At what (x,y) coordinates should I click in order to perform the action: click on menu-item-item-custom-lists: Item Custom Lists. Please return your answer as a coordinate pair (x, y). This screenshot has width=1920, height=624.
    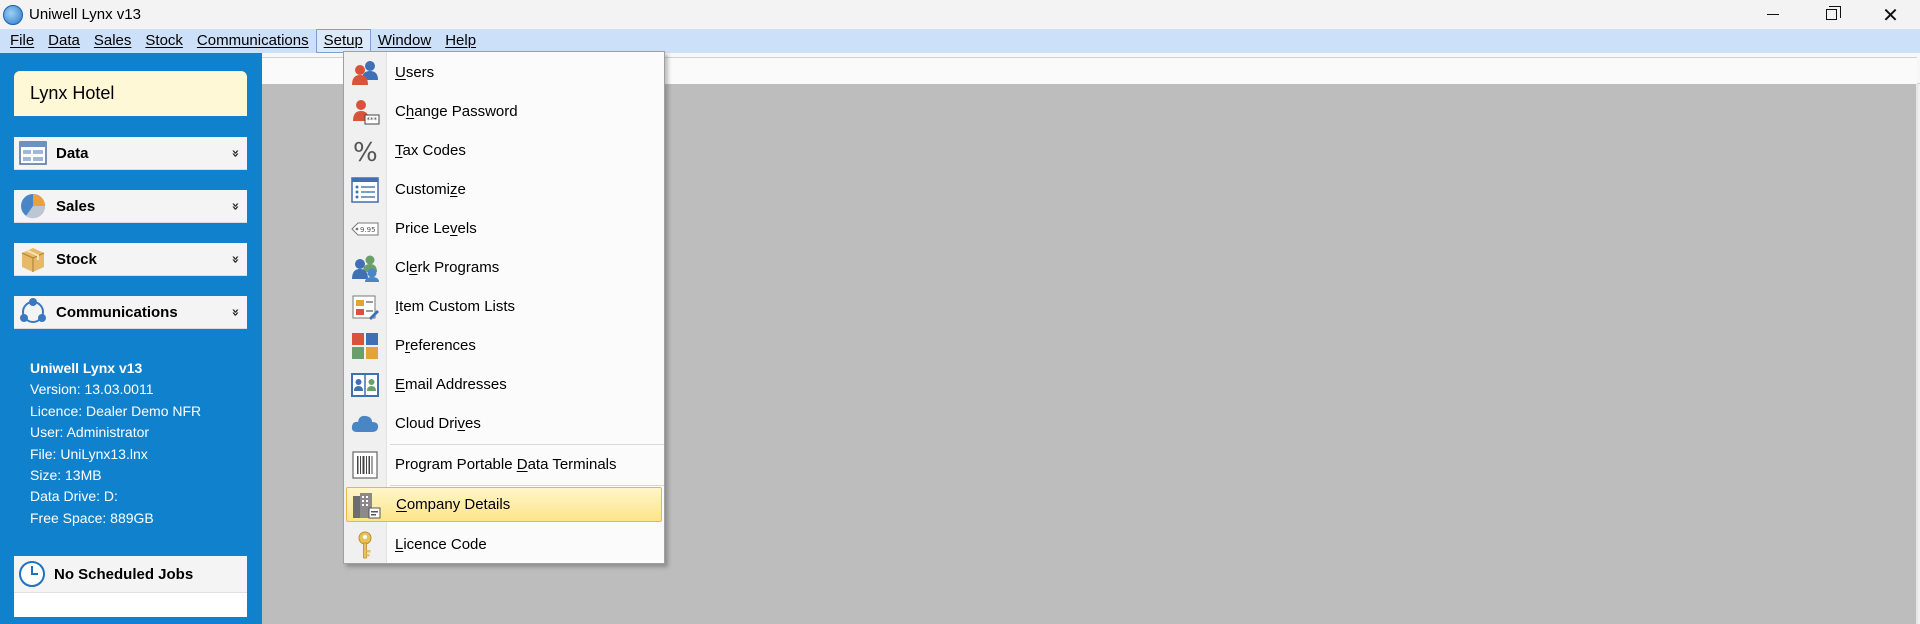
    Looking at the image, I should click on (504, 306).